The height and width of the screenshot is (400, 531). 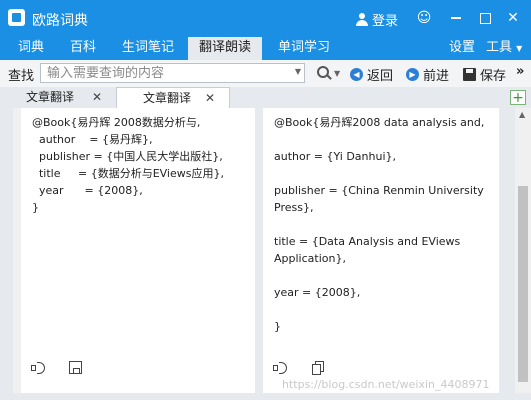 What do you see at coordinates (75, 367) in the screenshot?
I see `save-file-icon` at bounding box center [75, 367].